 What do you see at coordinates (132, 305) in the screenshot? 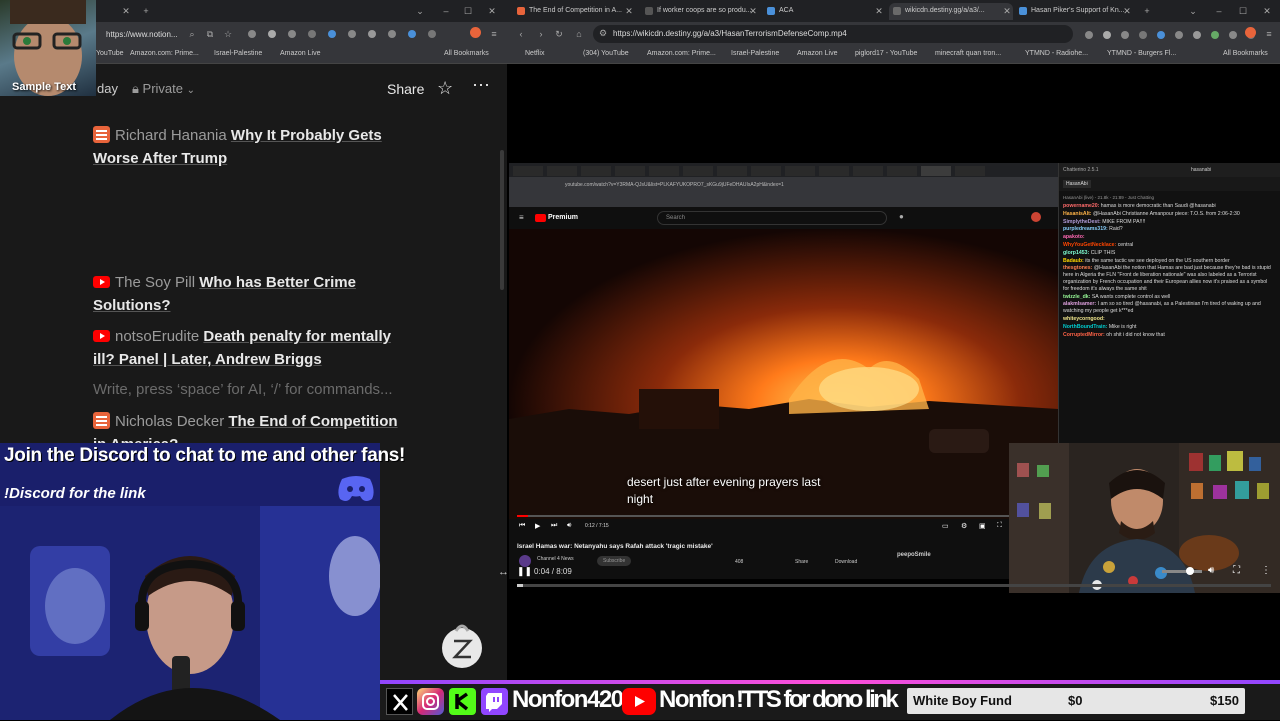
I see `item-title-cont: Solutions?` at bounding box center [132, 305].